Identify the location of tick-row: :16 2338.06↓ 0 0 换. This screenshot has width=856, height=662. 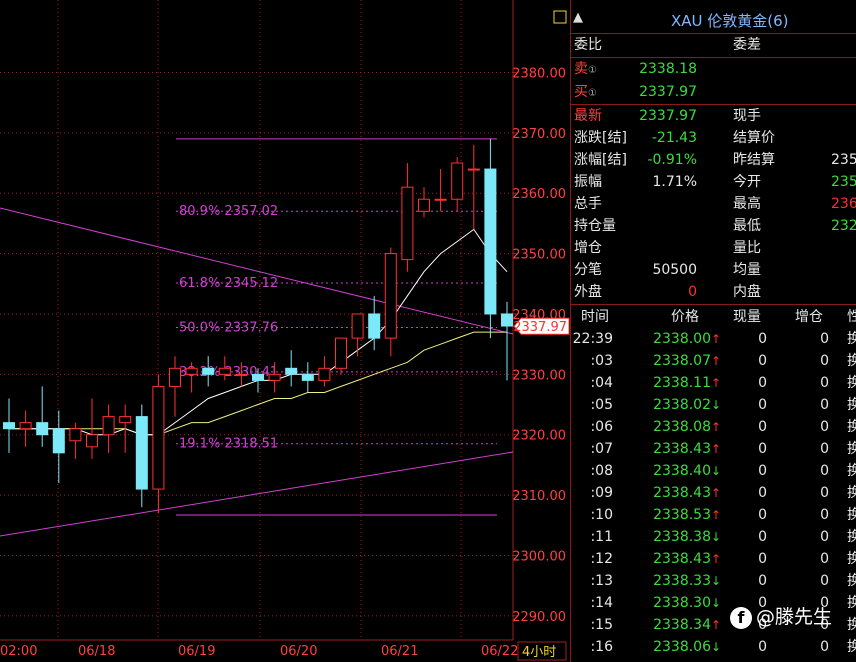
(713, 647).